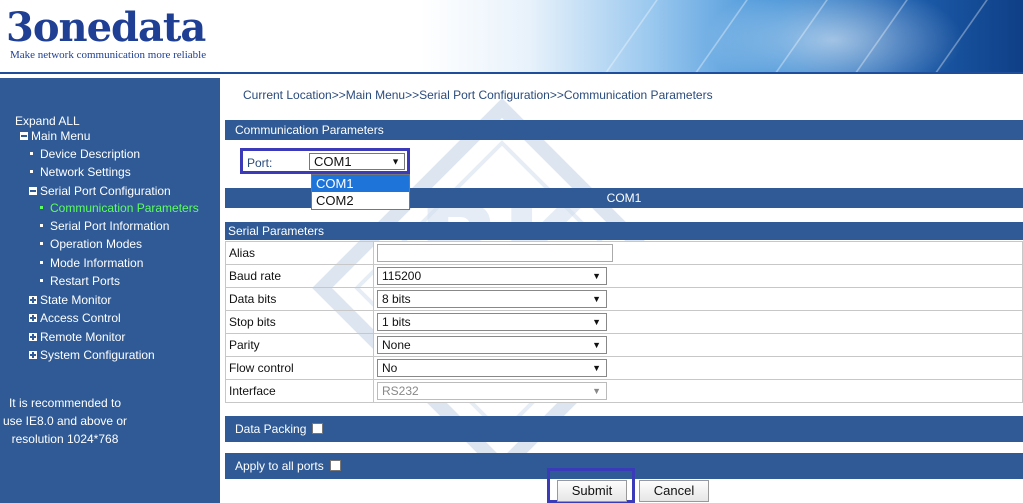  What do you see at coordinates (299, 253) in the screenshot?
I see `param-label: Alias` at bounding box center [299, 253].